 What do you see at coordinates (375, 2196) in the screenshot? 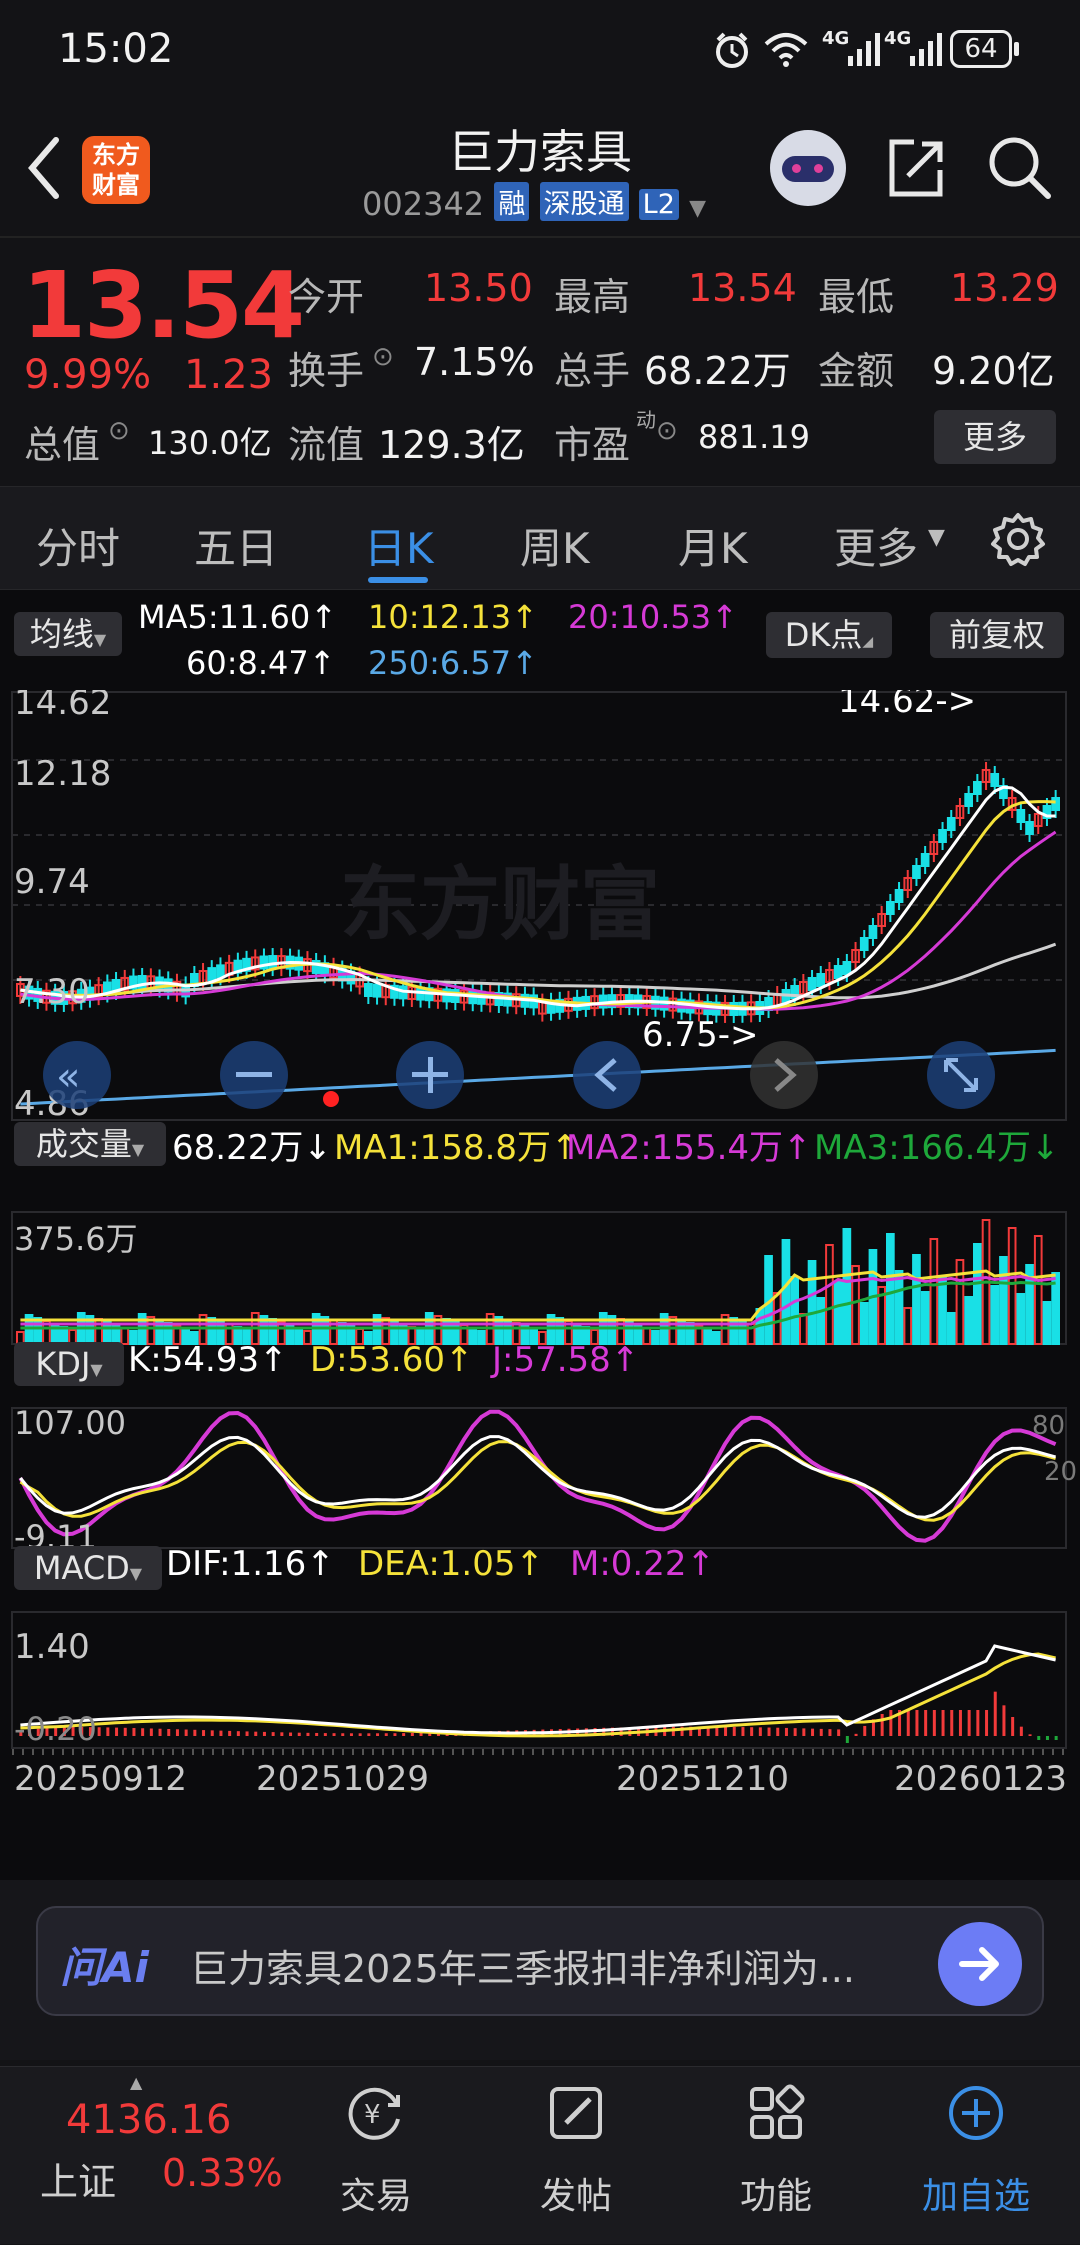
I see `nav-trade-label: 交易` at bounding box center [375, 2196].